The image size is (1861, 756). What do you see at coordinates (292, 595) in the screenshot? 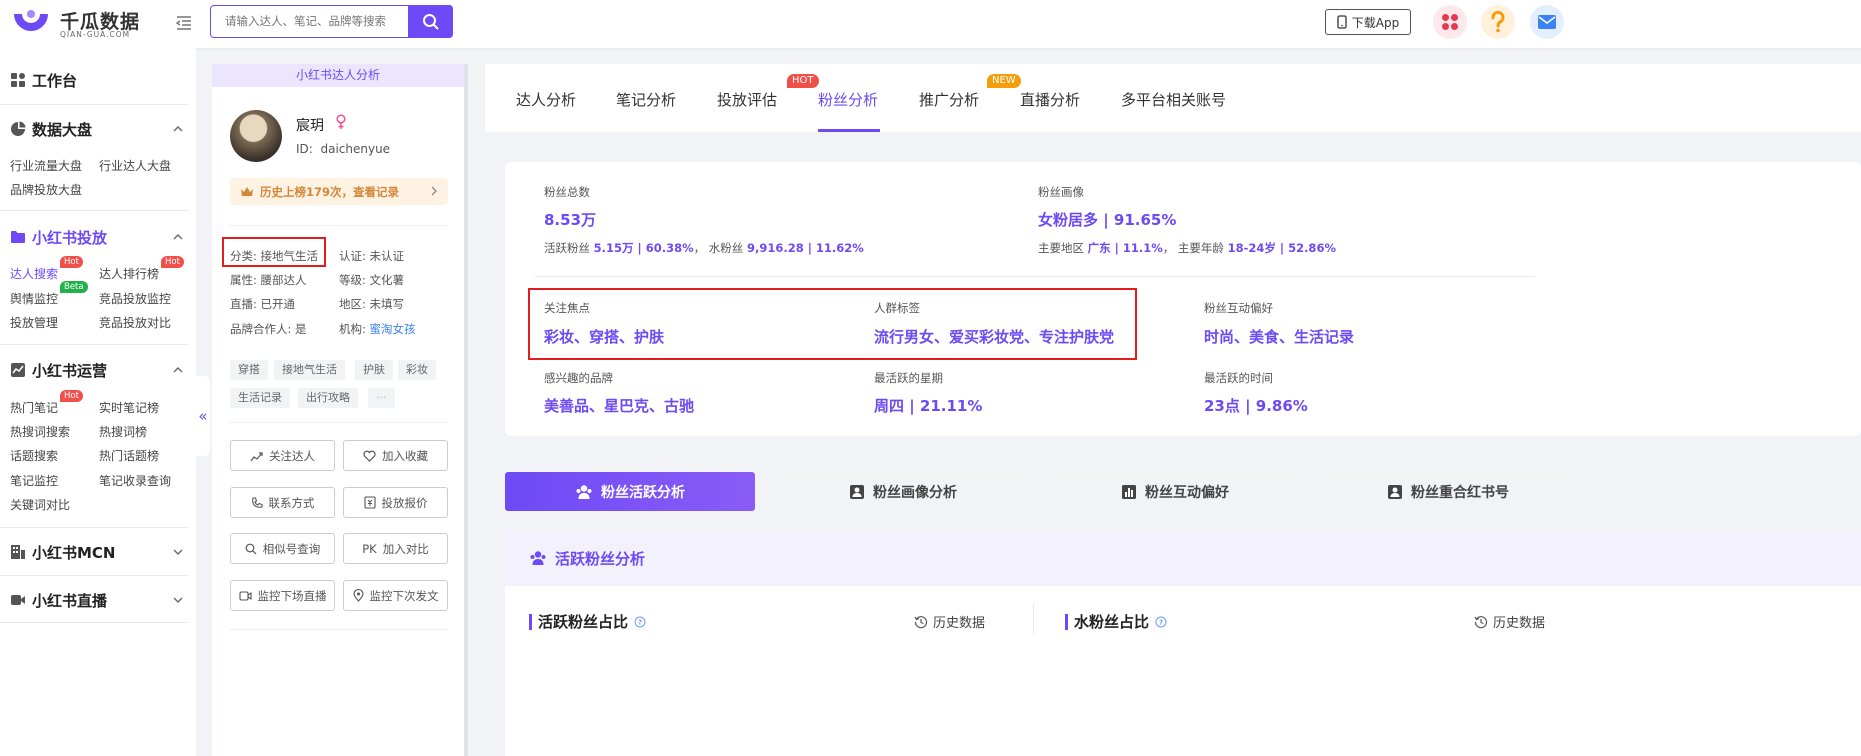
I see `button-label: 监控下场直播` at bounding box center [292, 595].